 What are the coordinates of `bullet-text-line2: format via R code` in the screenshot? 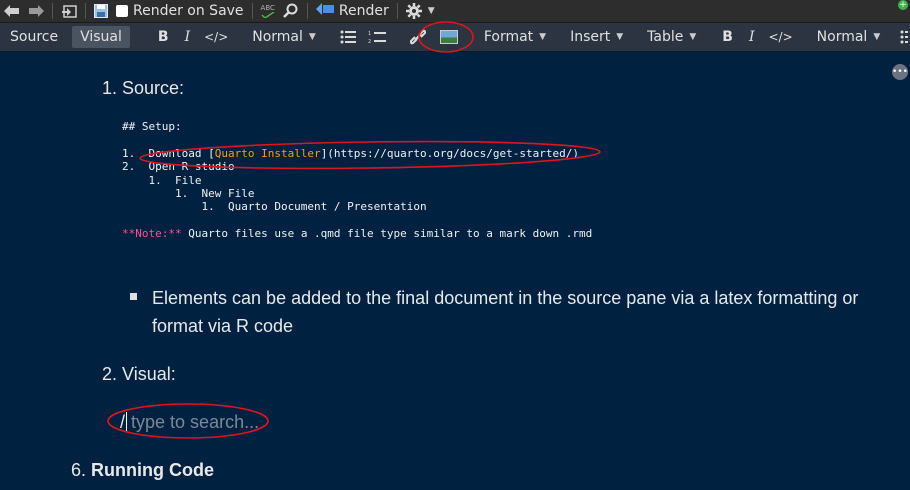 It's located at (223, 326).